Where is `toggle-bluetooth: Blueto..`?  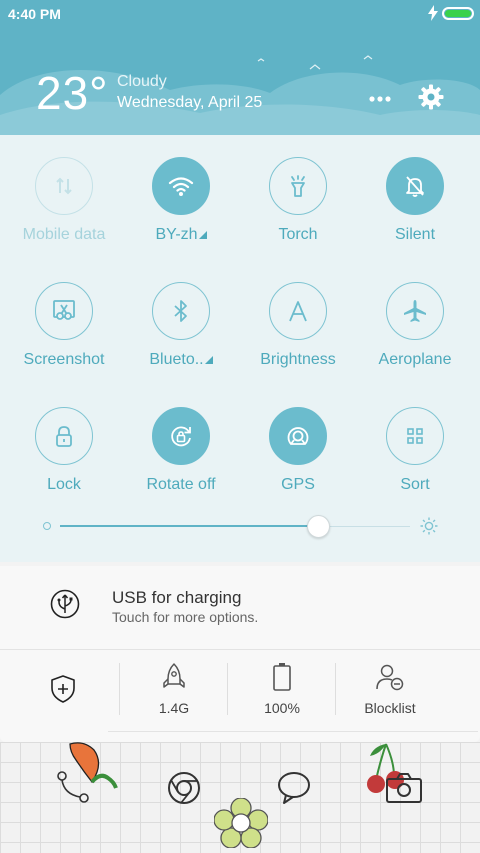
toggle-bluetooth: Blueto.. is located at coordinates (181, 315).